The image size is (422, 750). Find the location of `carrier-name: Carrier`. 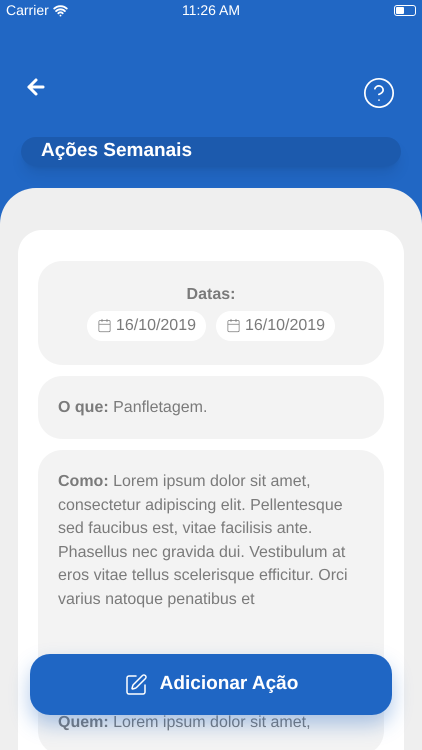

carrier-name: Carrier is located at coordinates (27, 10).